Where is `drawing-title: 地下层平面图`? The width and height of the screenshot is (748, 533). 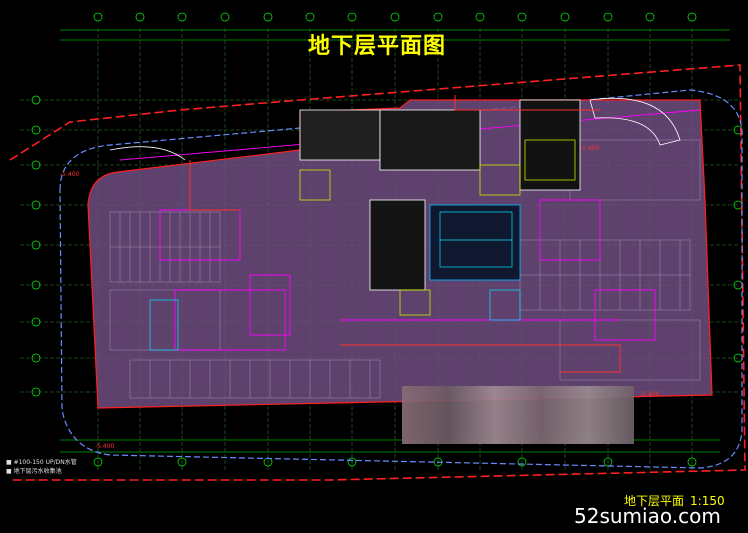
drawing-title: 地下层平面图 is located at coordinates (377, 46).